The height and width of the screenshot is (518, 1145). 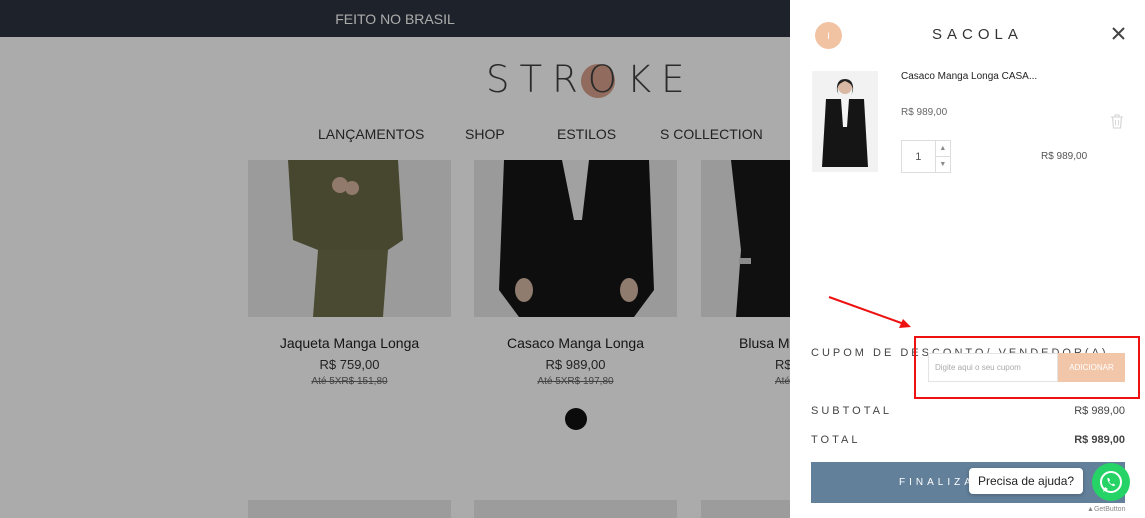 What do you see at coordinates (590, 79) in the screenshot?
I see `store-logo: STROKE` at bounding box center [590, 79].